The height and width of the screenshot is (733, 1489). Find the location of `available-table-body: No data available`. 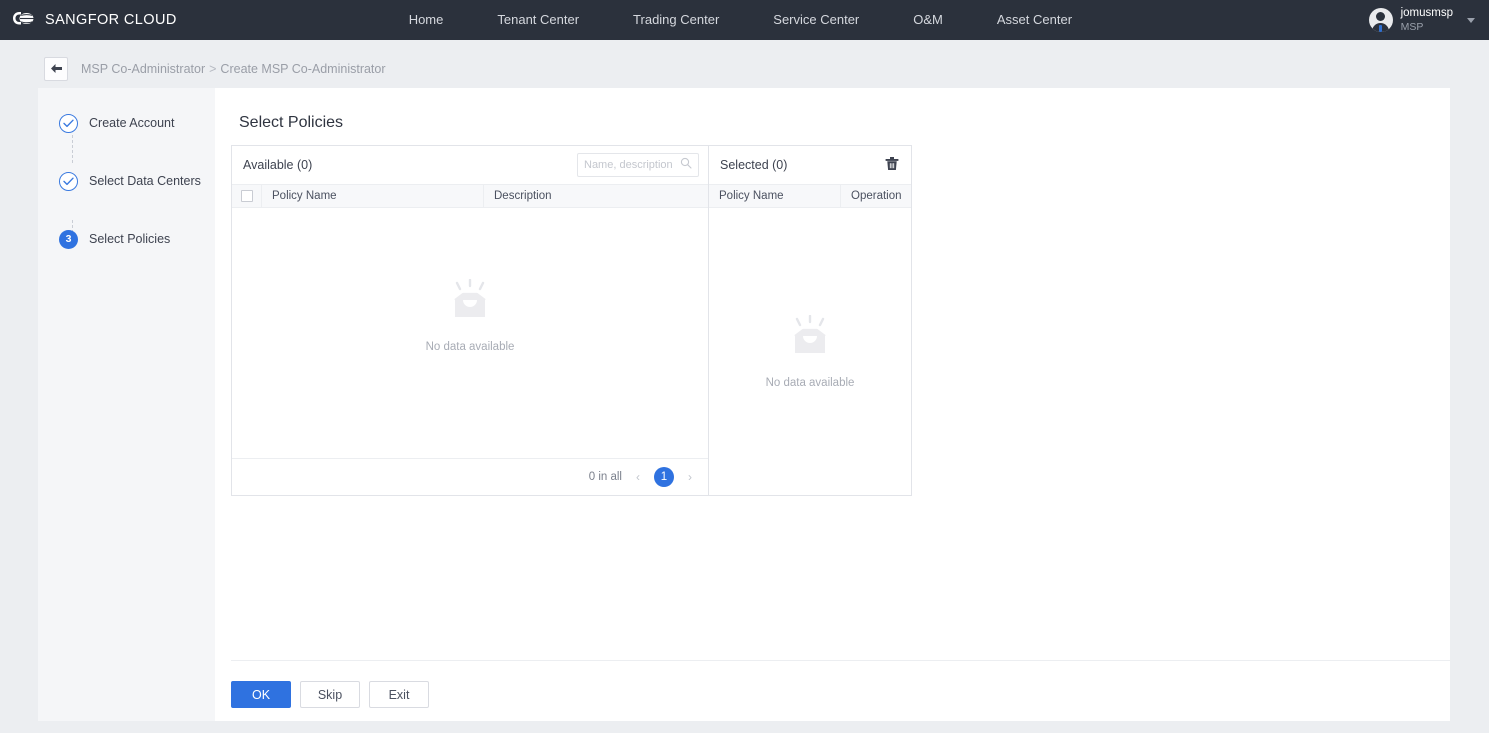

available-table-body: No data available is located at coordinates (470, 333).